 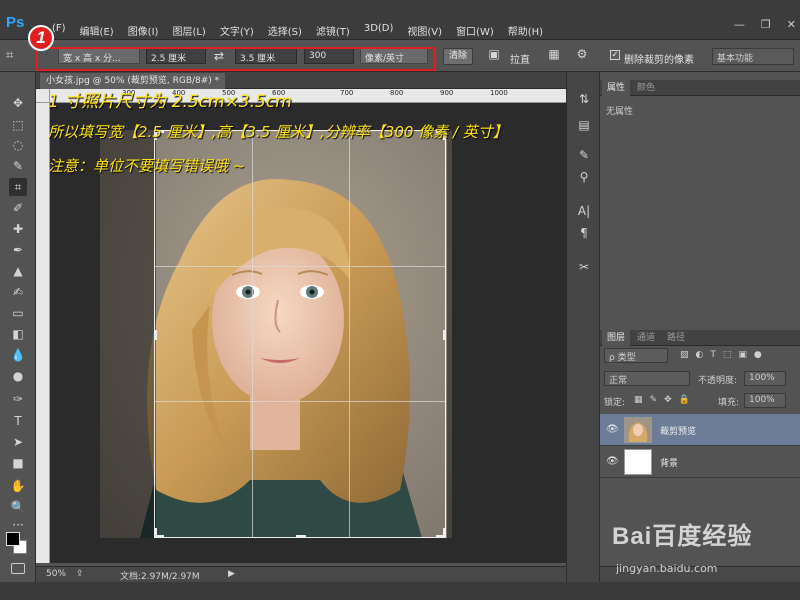 What do you see at coordinates (444, 335) in the screenshot?
I see `crop-handle-right` at bounding box center [444, 335].